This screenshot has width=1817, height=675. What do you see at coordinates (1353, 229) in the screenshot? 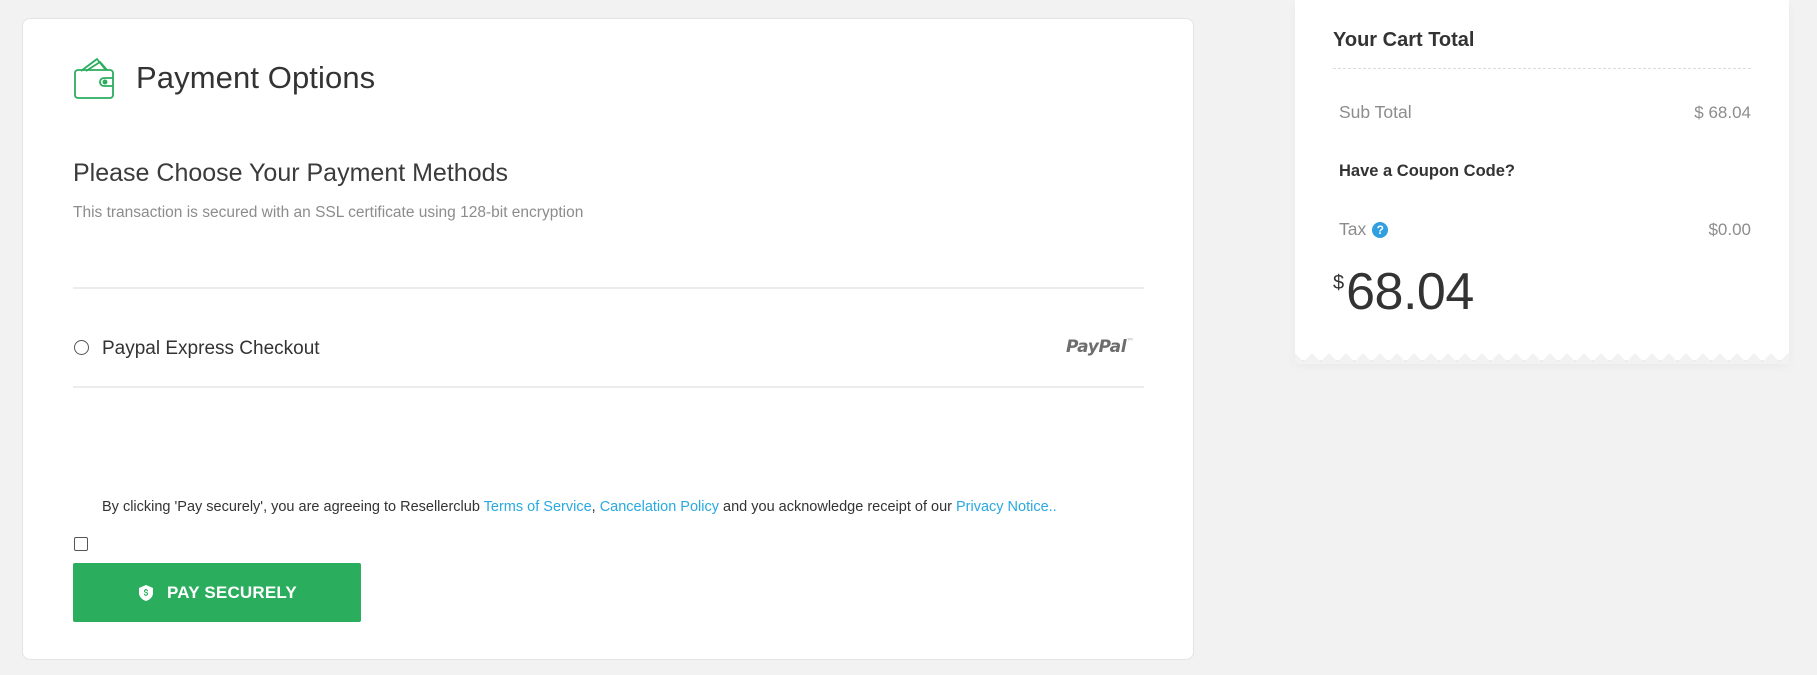
I see `tax-label: Tax` at bounding box center [1353, 229].